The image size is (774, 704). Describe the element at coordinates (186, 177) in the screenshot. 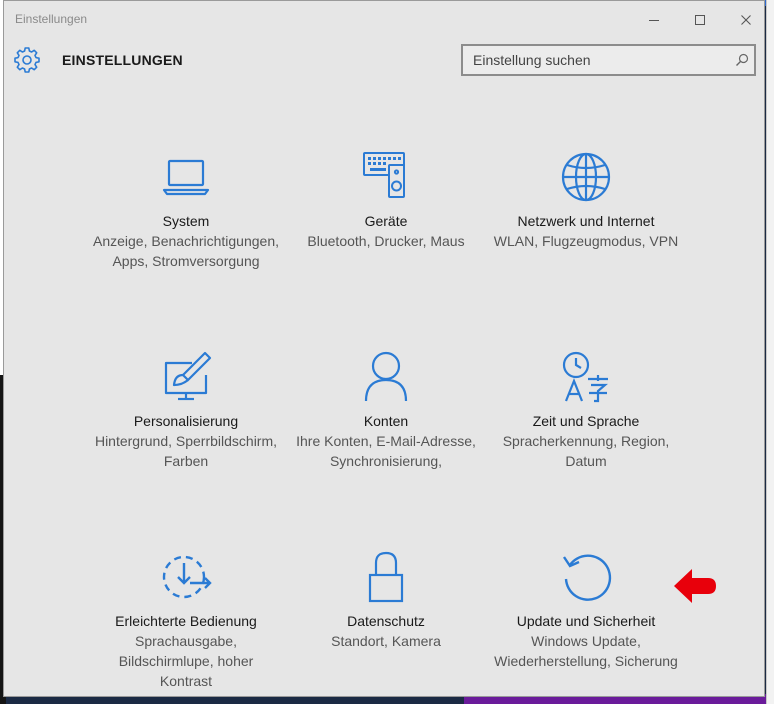

I see `laptop-icon` at that location.